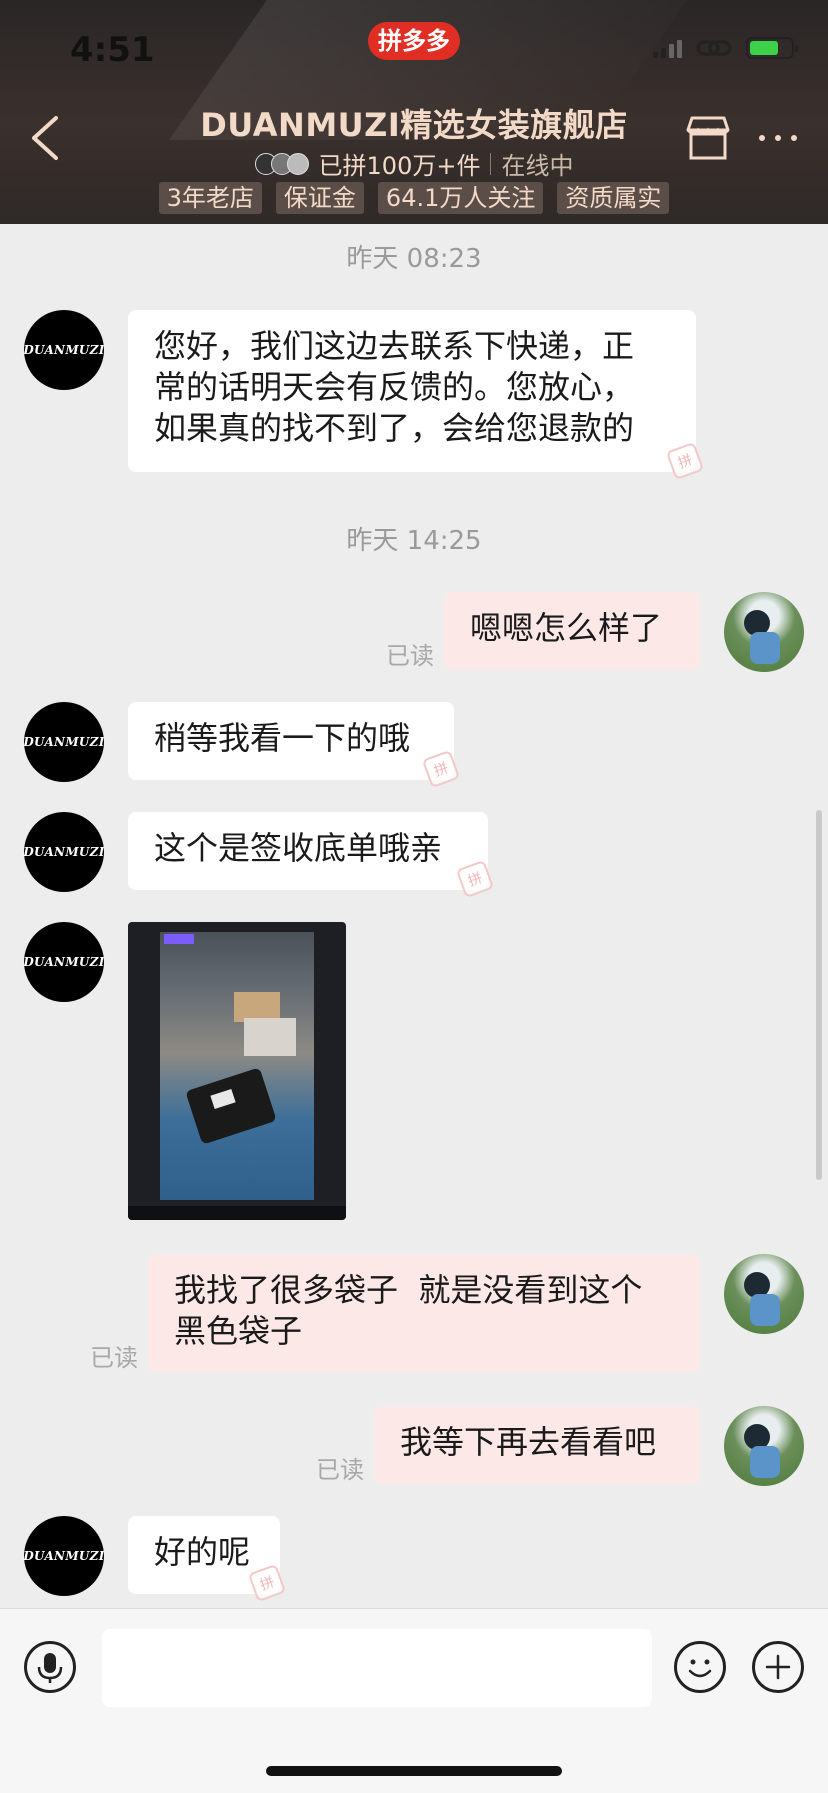 This screenshot has height=1793, width=828. I want to click on scrollbar, so click(819, 995).